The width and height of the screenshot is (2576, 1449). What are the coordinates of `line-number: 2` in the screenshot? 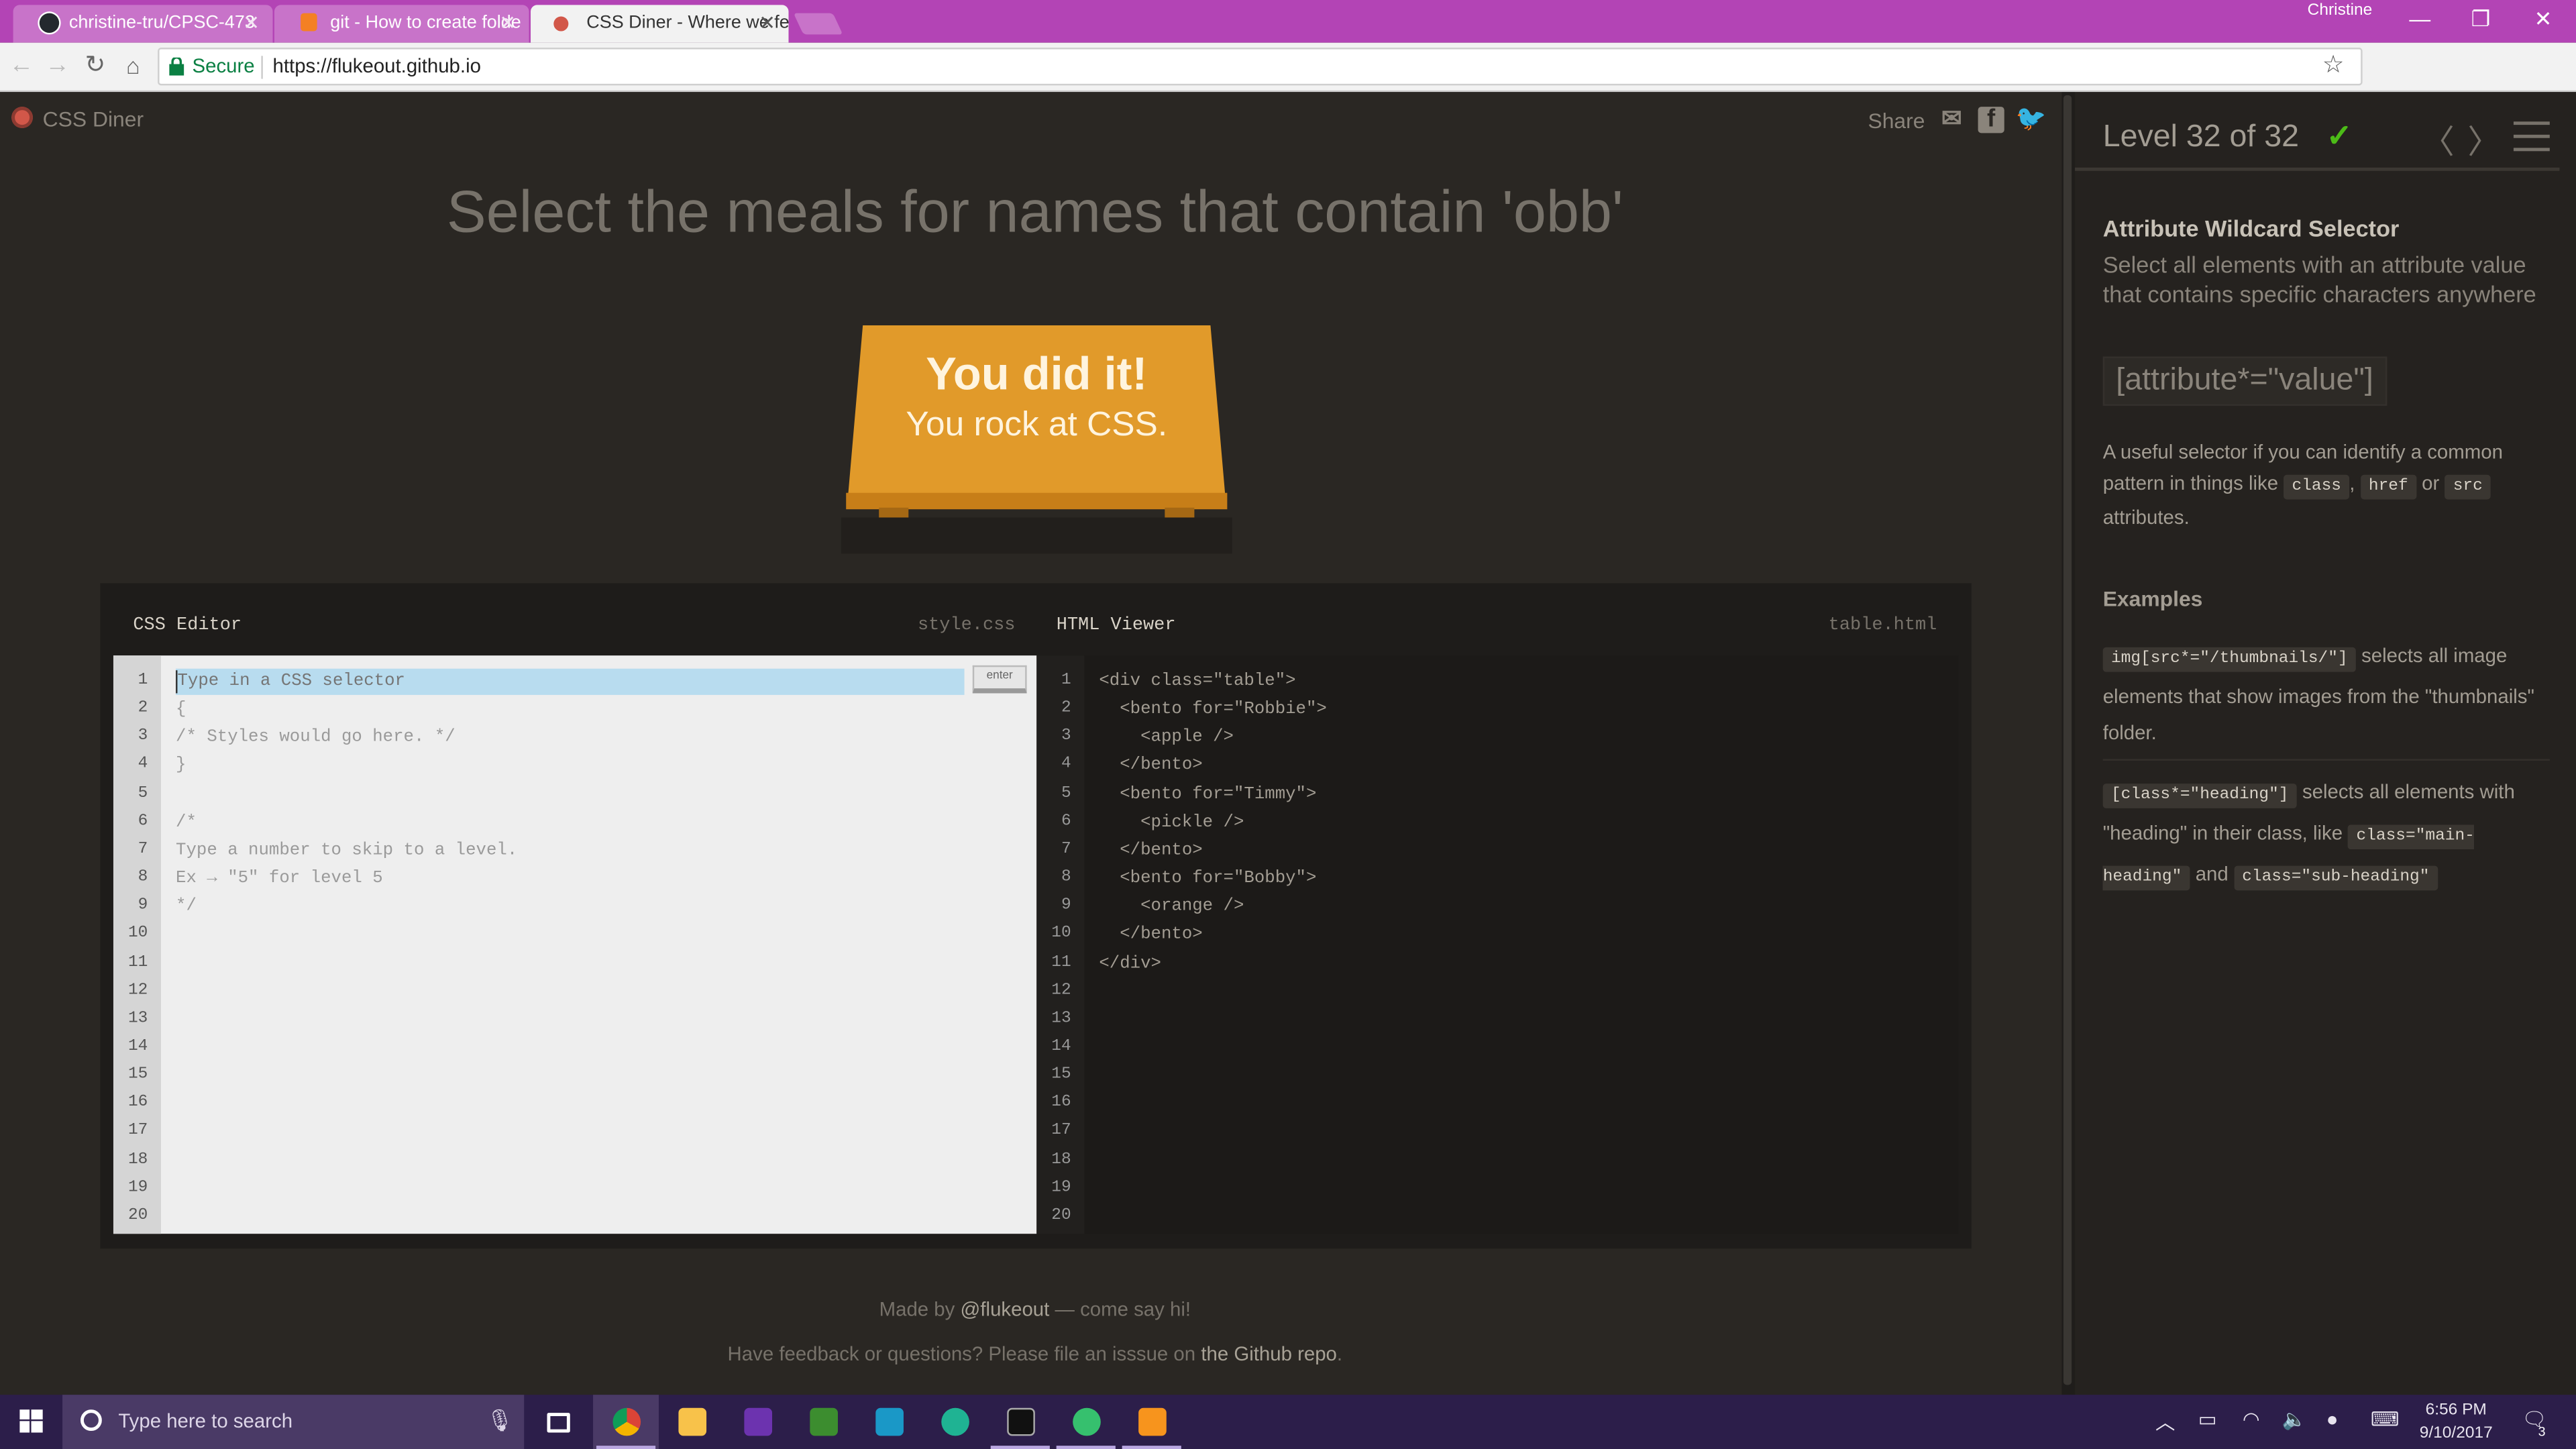 It's located at (1066, 709).